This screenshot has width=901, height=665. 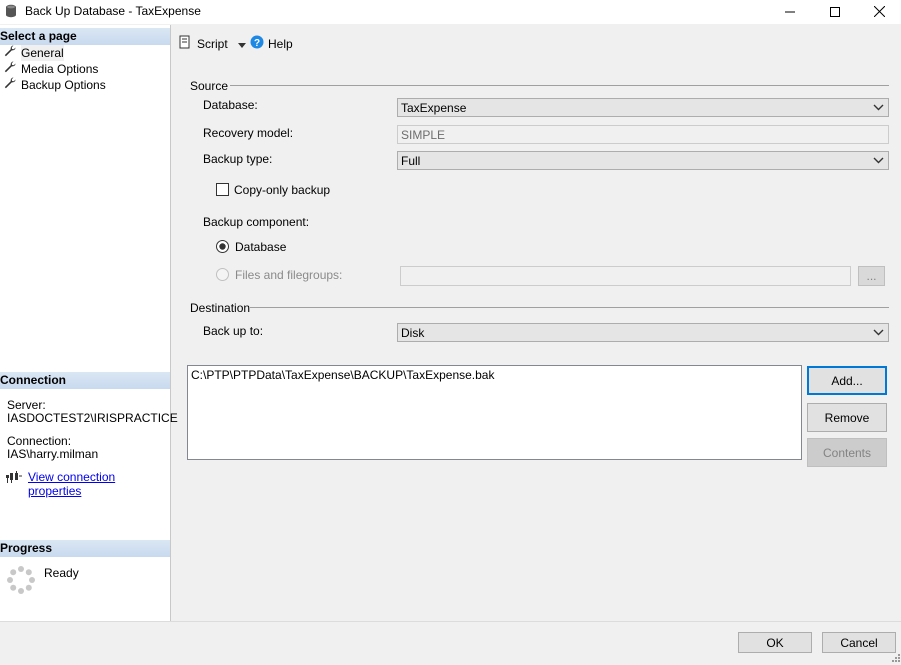 I want to click on server-value: IASDOCTEST2\IRISPRACTICE, so click(x=92, y=418).